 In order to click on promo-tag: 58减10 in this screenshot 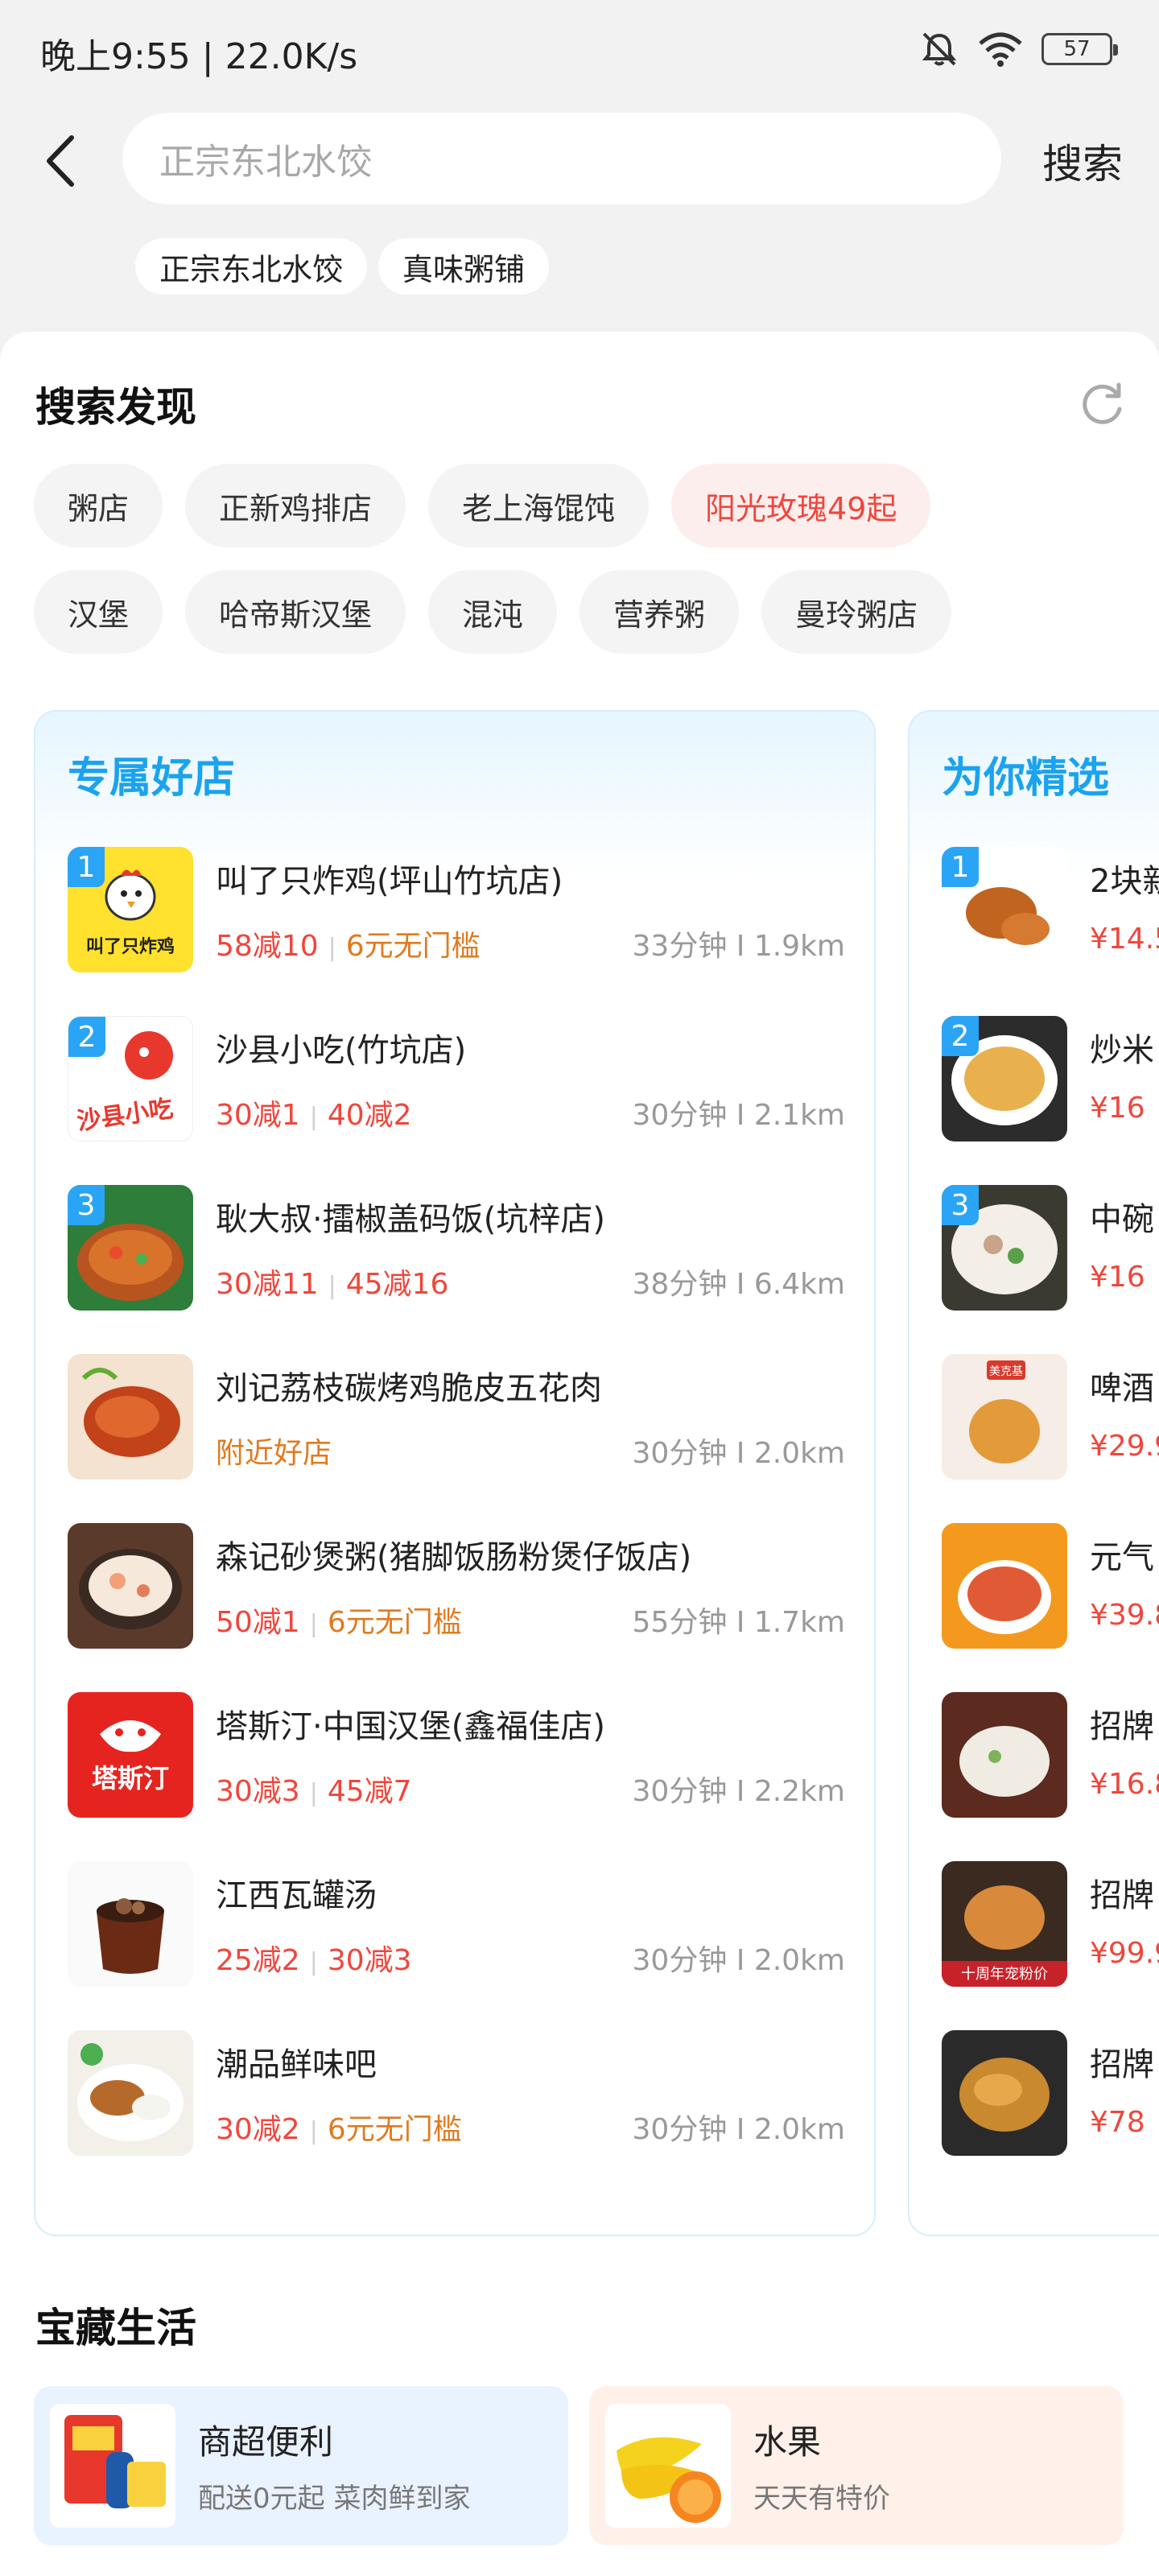, I will do `click(267, 946)`.